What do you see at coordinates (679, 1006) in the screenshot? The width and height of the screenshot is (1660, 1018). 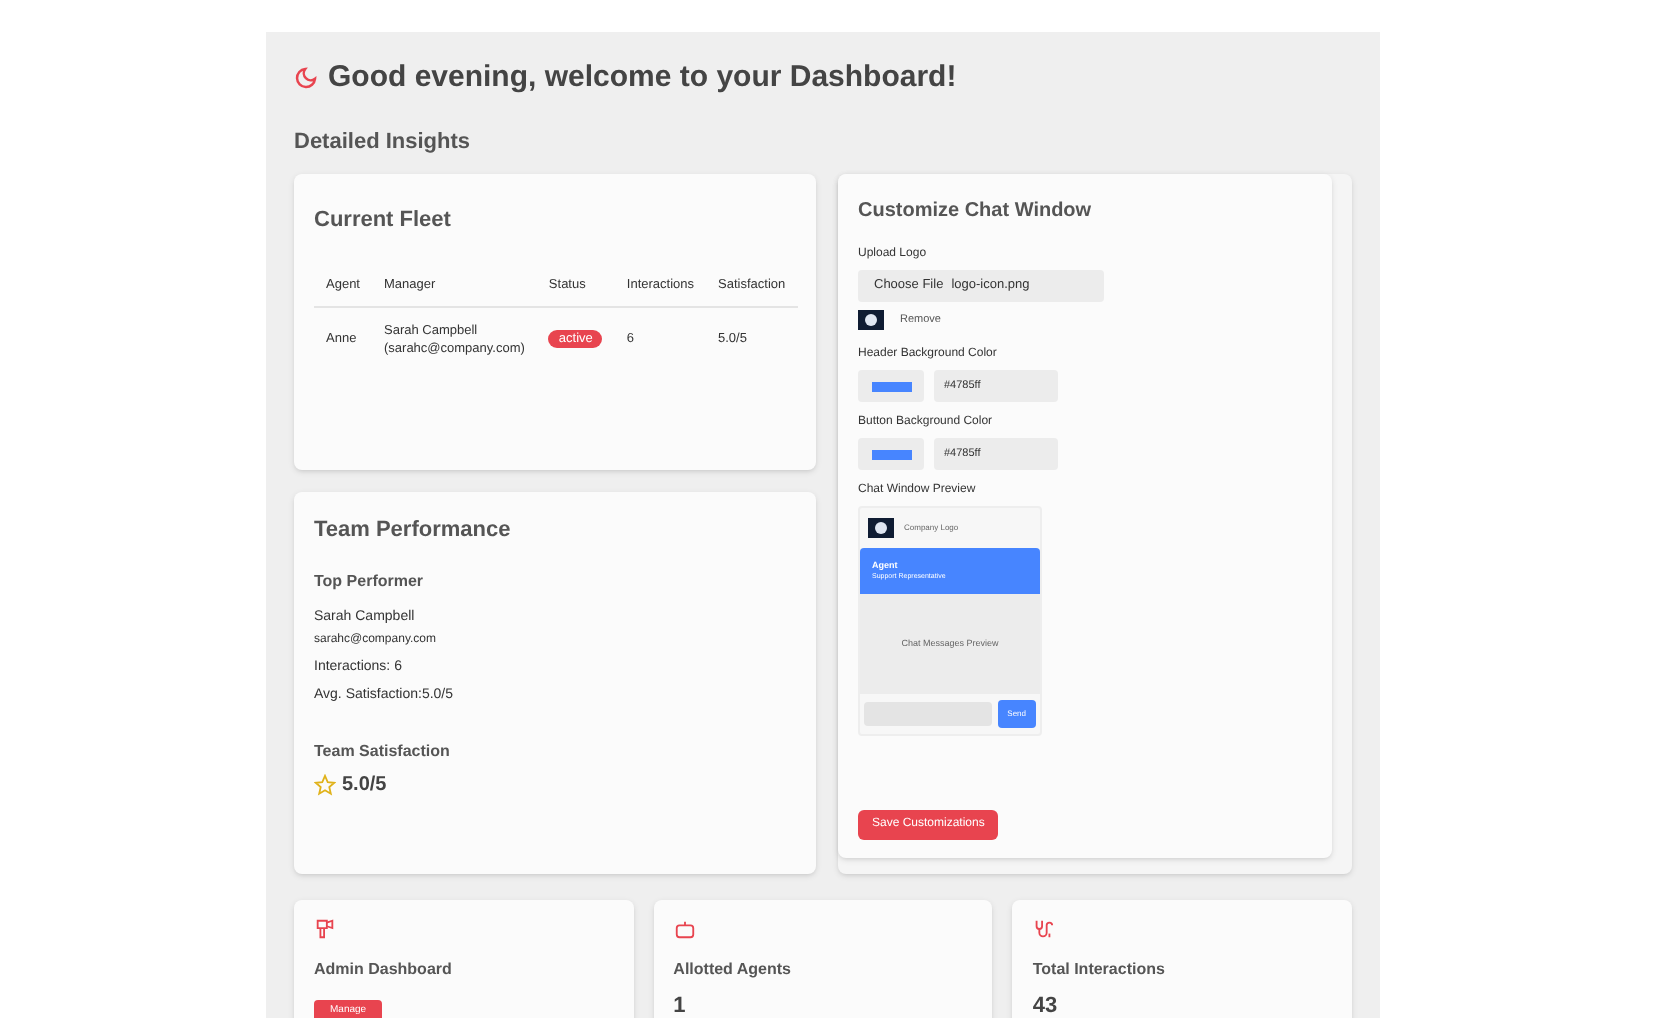 I see `stat-value: 1` at bounding box center [679, 1006].